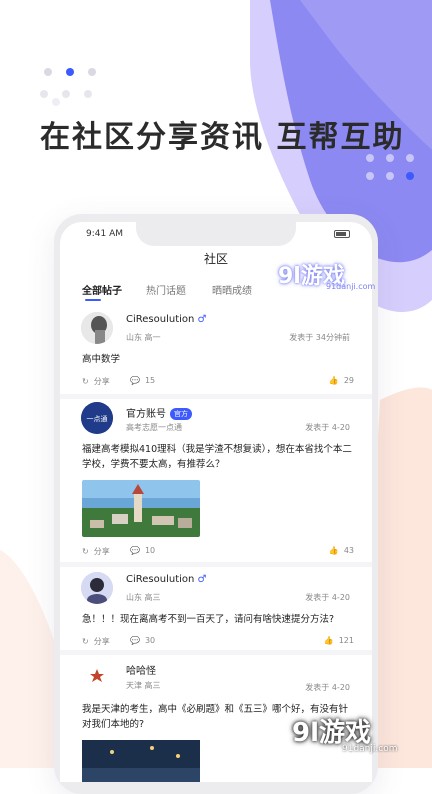 This screenshot has height=794, width=432. Describe the element at coordinates (370, 749) in the screenshot. I see `watermark-url-bottom: 91danji.com` at that location.